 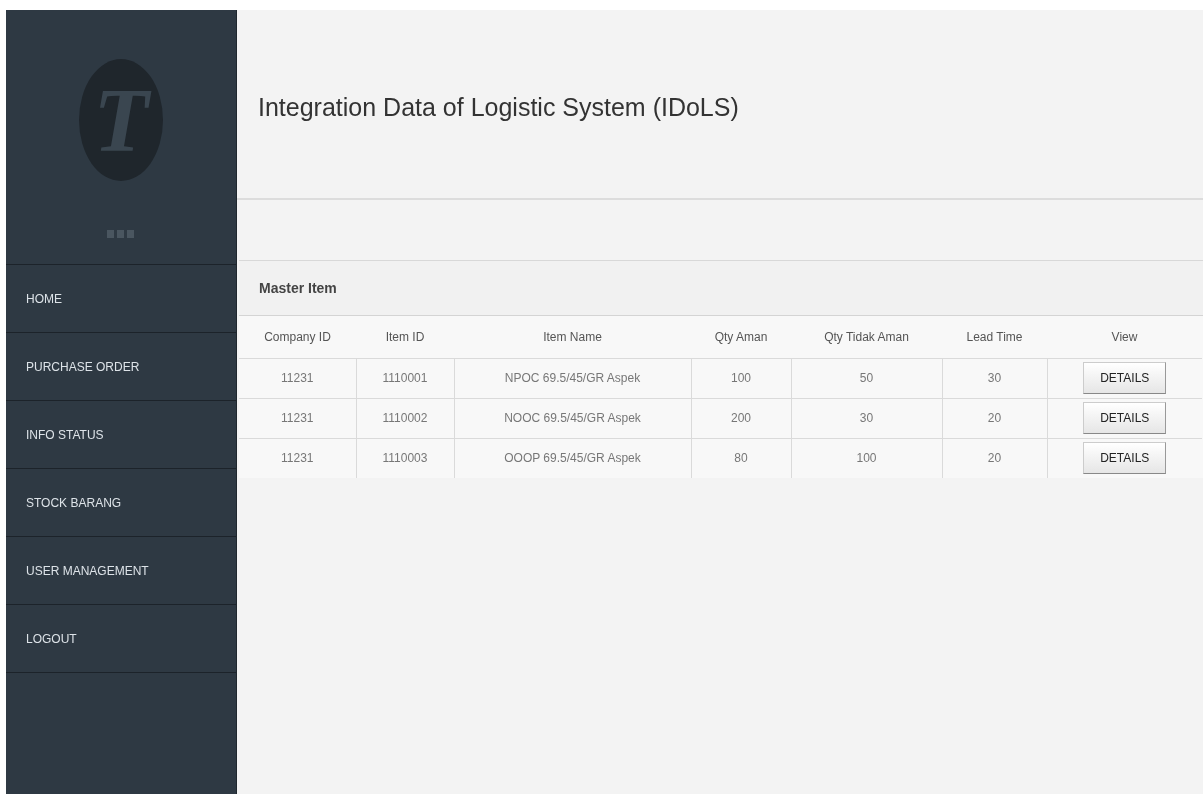 What do you see at coordinates (866, 336) in the screenshot?
I see `column-header: Qty Tidak Aman` at bounding box center [866, 336].